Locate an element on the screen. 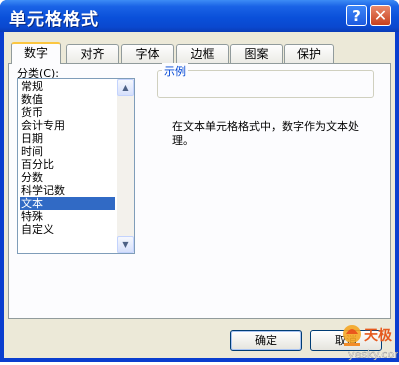 The image size is (399, 365). question-icon: ? is located at coordinates (356, 15).